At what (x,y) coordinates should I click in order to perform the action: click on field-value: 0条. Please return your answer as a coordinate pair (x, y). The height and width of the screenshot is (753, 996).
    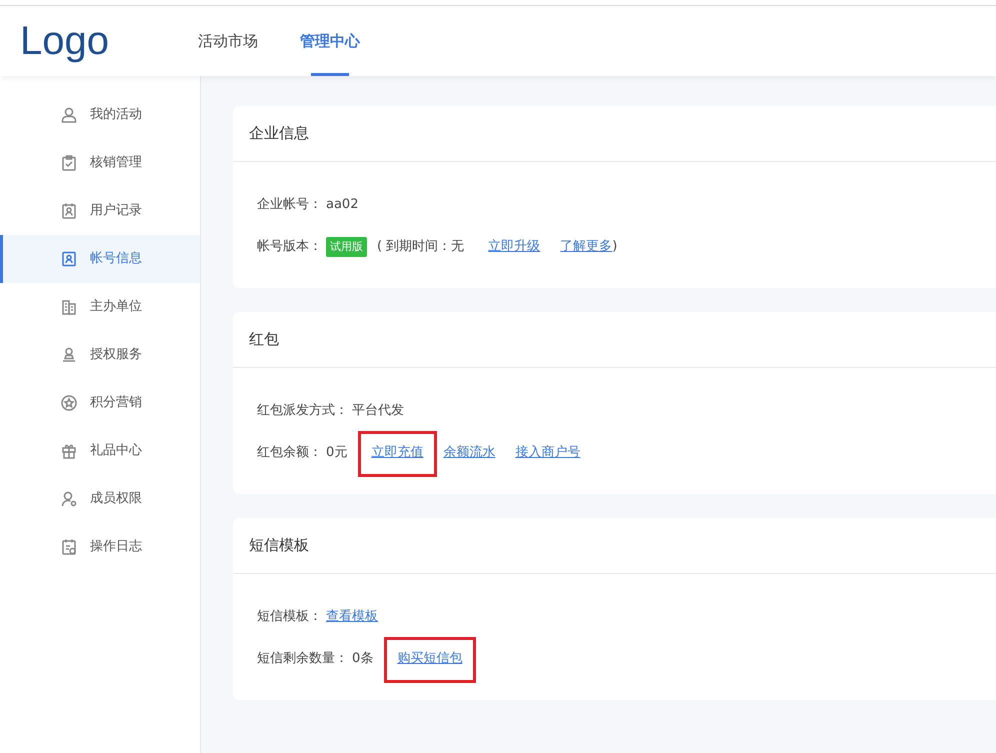
    Looking at the image, I should click on (363, 659).